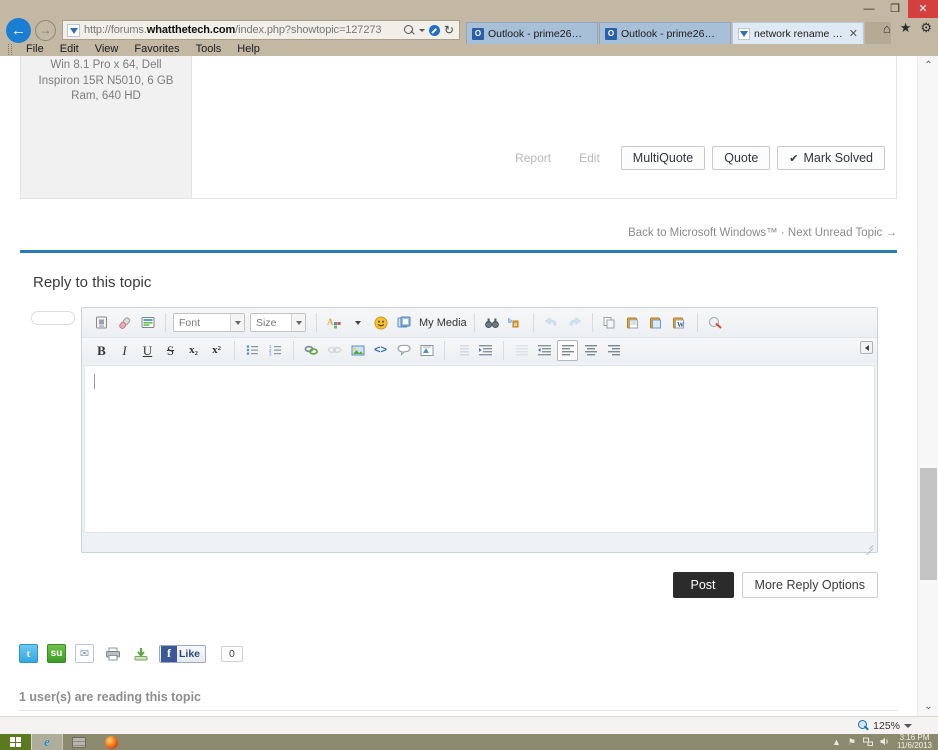 This screenshot has width=938, height=750. I want to click on back-button: ←, so click(18, 30).